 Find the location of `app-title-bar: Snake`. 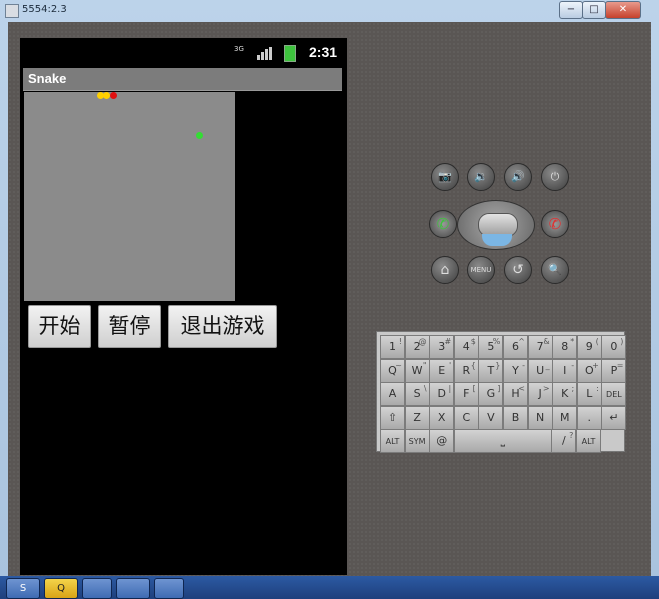

app-title-bar: Snake is located at coordinates (182, 79).